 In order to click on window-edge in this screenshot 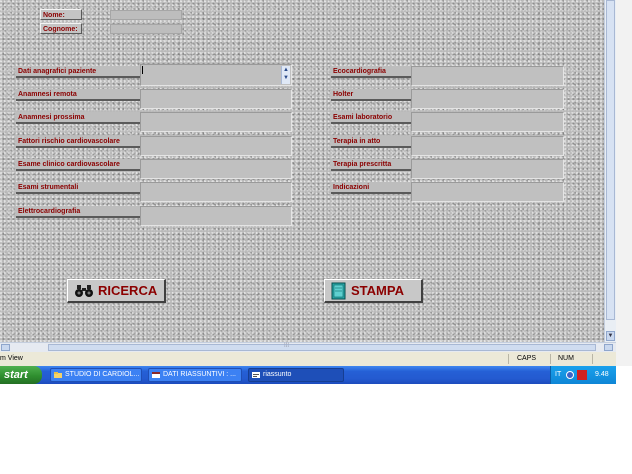, I will do `click(624, 183)`.